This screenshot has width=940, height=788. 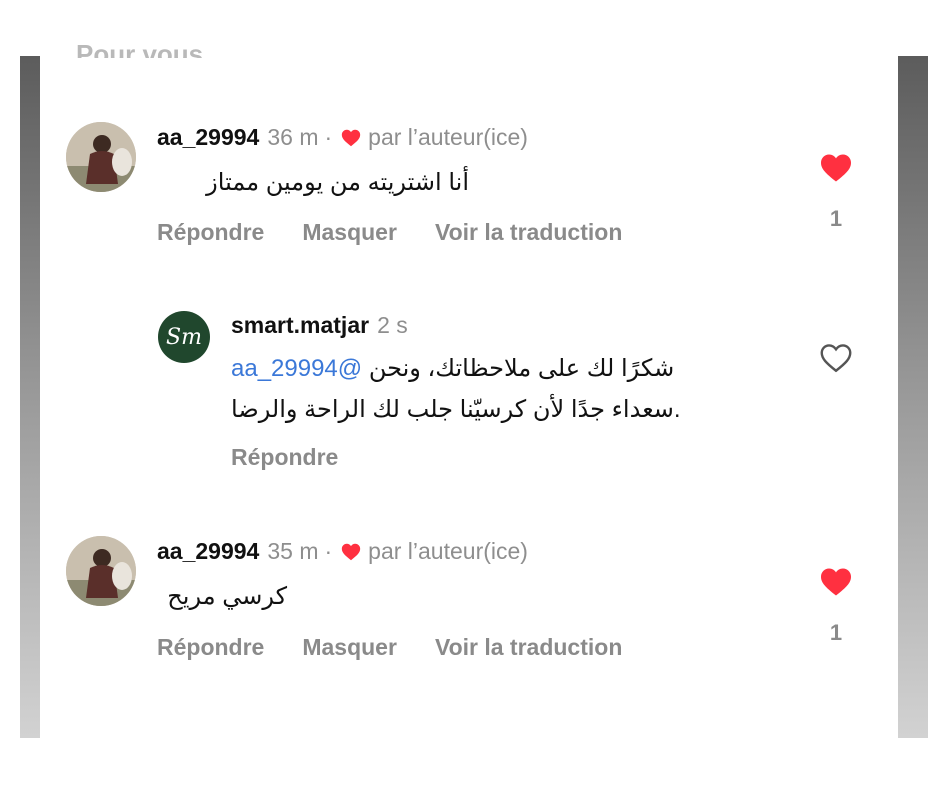 I want to click on comment-actions: Répondre, so click(x=284, y=457).